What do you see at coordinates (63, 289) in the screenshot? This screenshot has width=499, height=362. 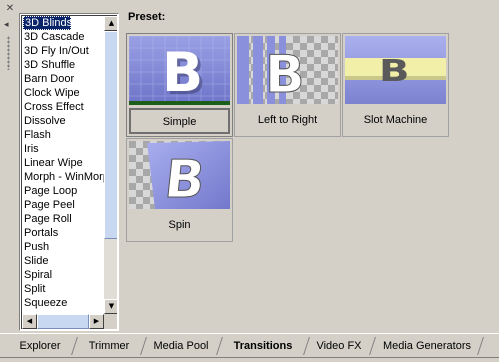 I see `list-item: Split` at bounding box center [63, 289].